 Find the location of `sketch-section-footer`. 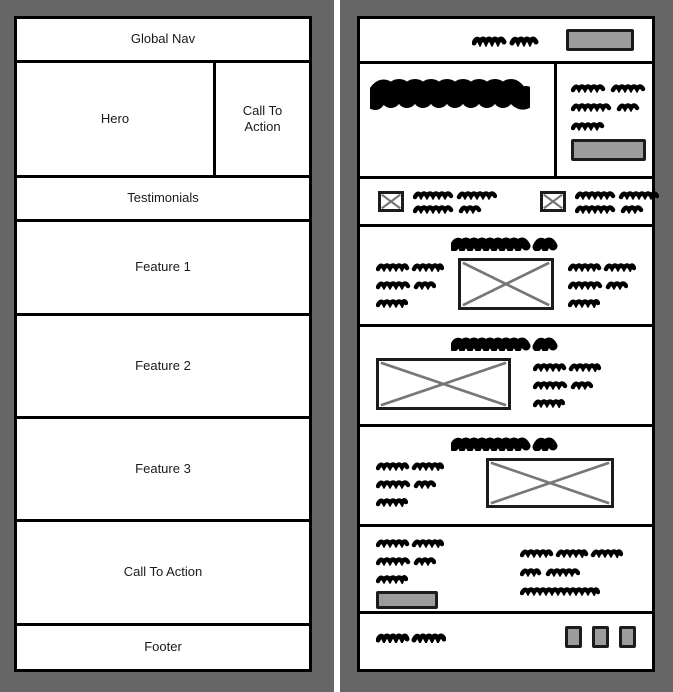

sketch-section-footer is located at coordinates (506, 637).